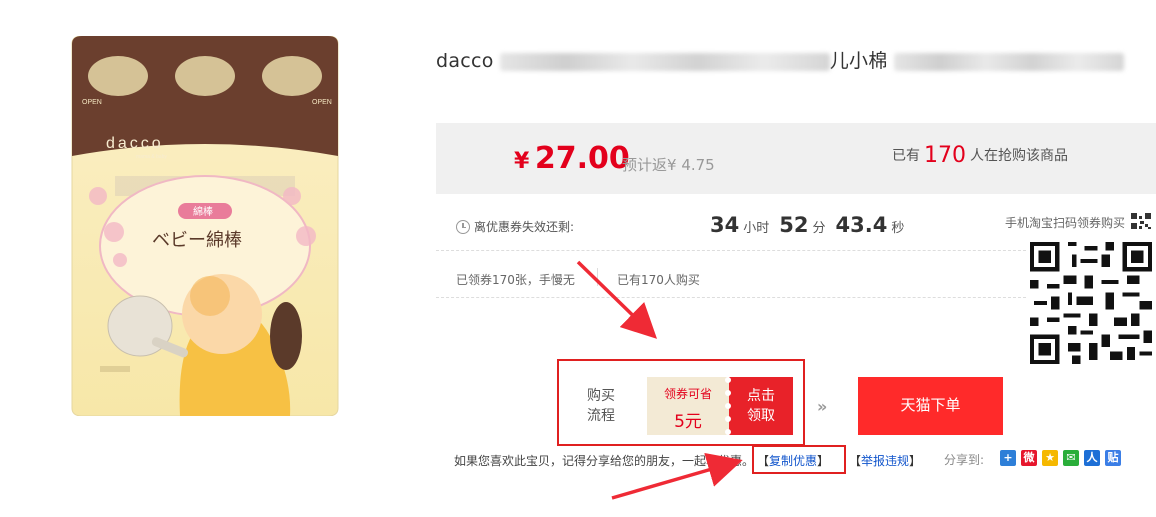 The image size is (1156, 517). Describe the element at coordinates (515, 280) in the screenshot. I see `claimed-stat: 已领券170张，手慢无` at that location.